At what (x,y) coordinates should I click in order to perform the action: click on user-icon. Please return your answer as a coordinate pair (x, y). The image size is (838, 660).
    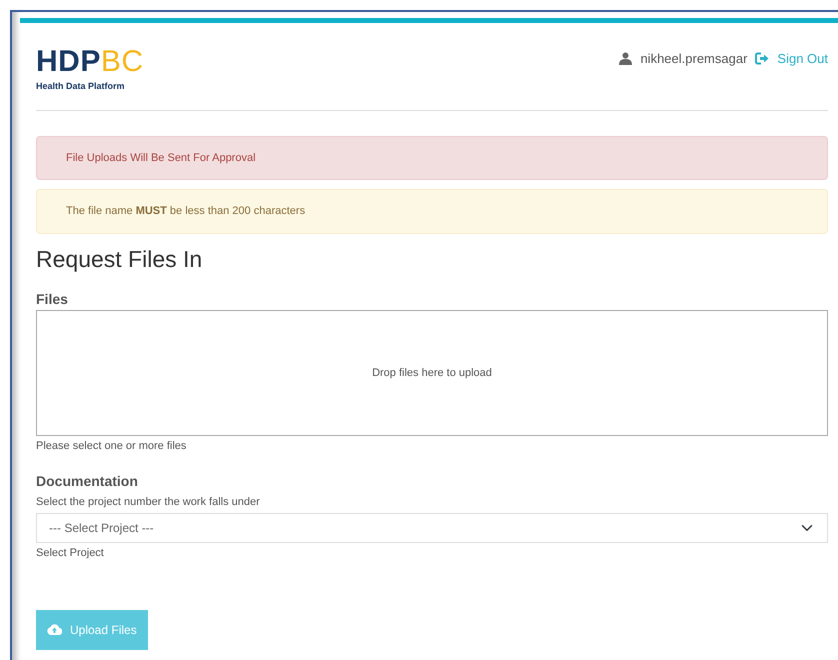
    Looking at the image, I should click on (625, 59).